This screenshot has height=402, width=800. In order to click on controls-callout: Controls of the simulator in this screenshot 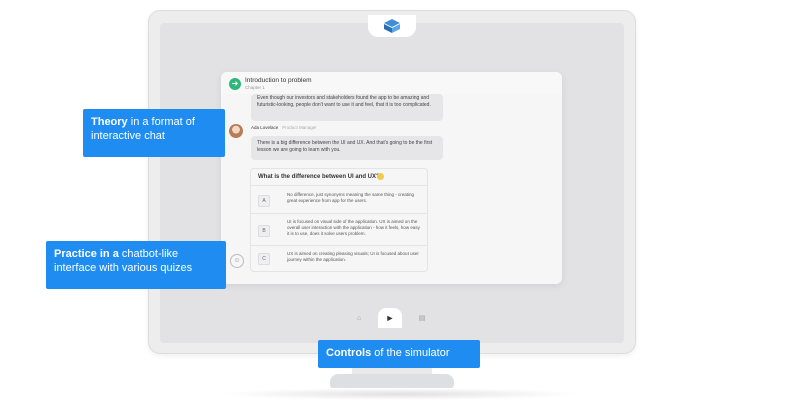, I will do `click(399, 354)`.